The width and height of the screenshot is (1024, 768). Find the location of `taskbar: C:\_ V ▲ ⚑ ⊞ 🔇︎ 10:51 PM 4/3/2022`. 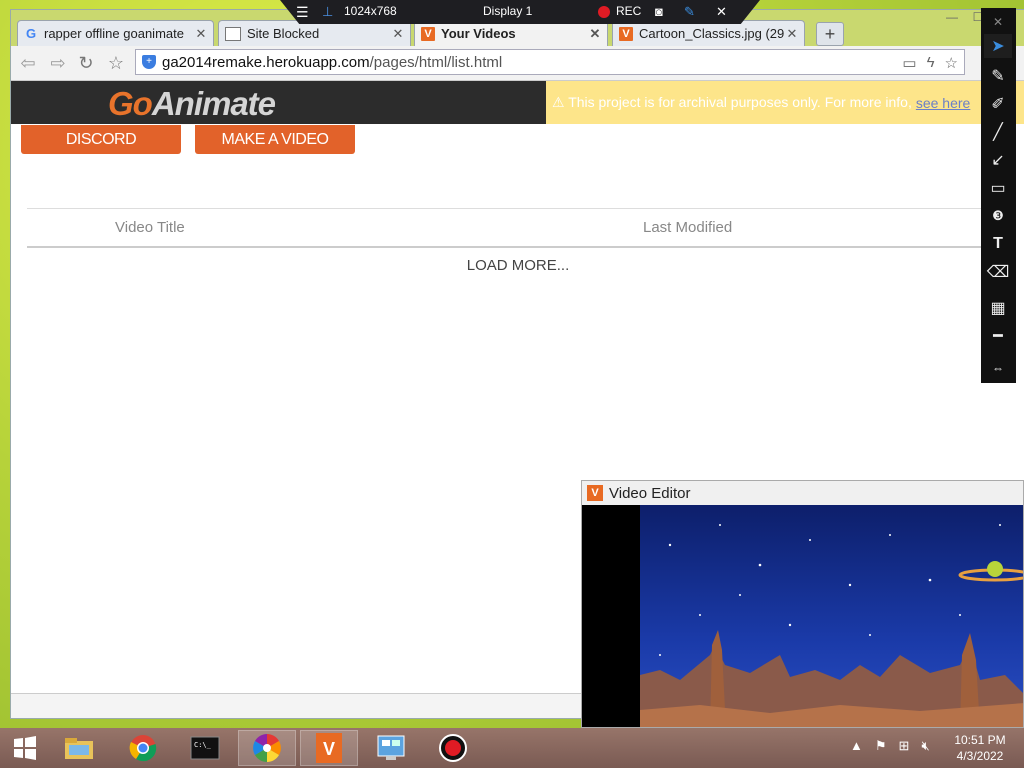

taskbar: C:\_ V ▲ ⚑ ⊞ 🔇︎ 10:51 PM 4/3/2022 is located at coordinates (512, 748).